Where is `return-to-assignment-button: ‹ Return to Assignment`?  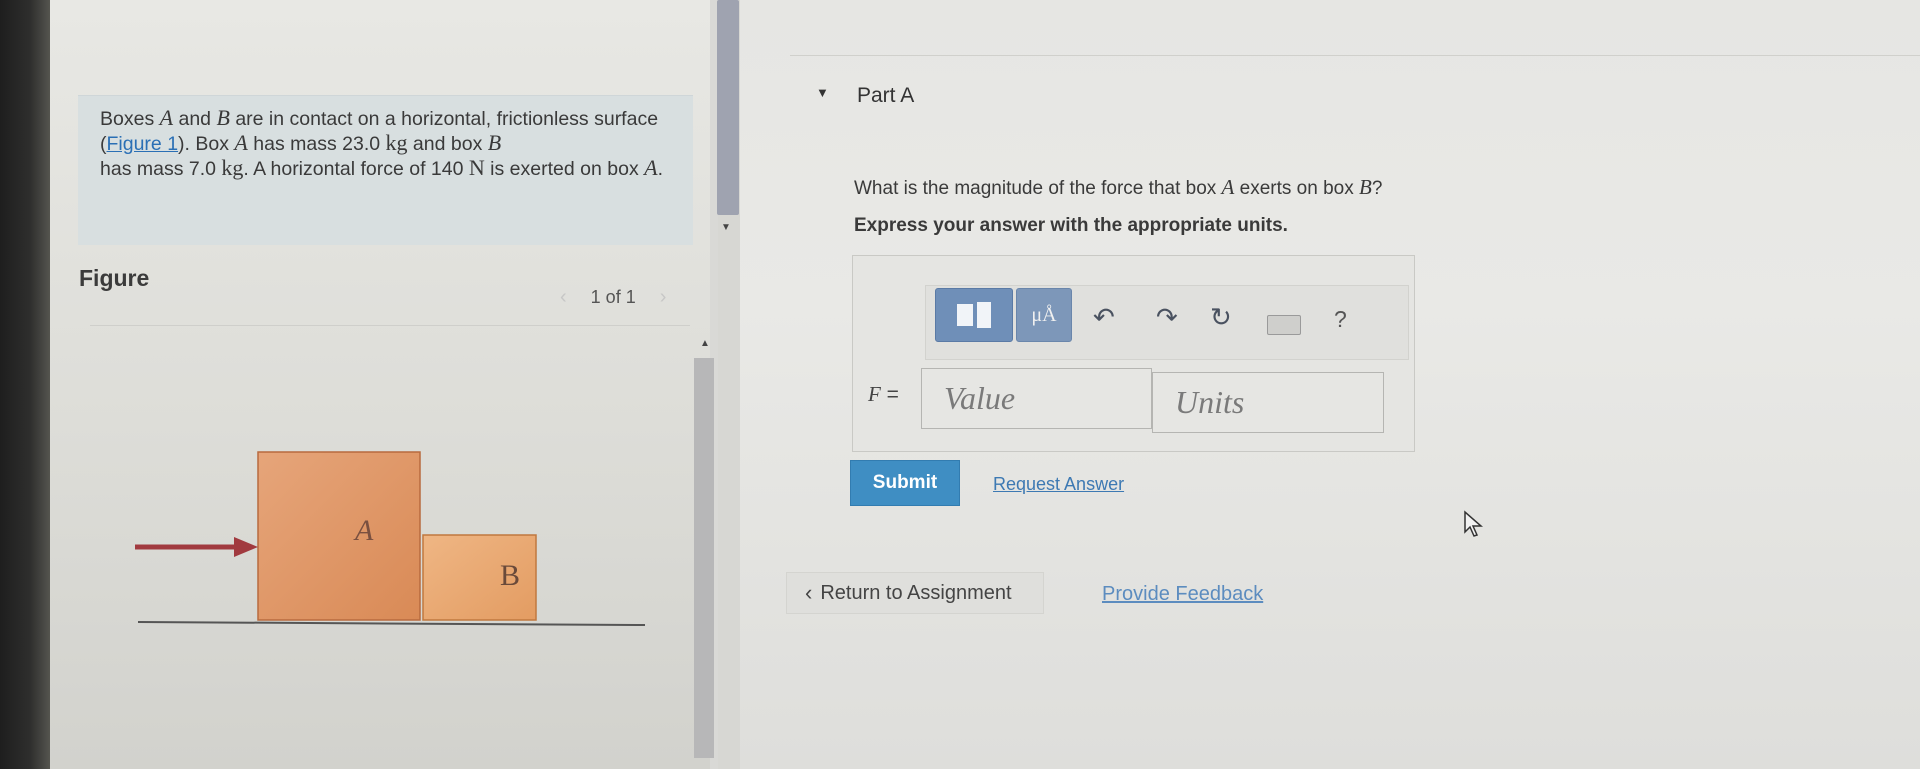 return-to-assignment-button: ‹ Return to Assignment is located at coordinates (915, 593).